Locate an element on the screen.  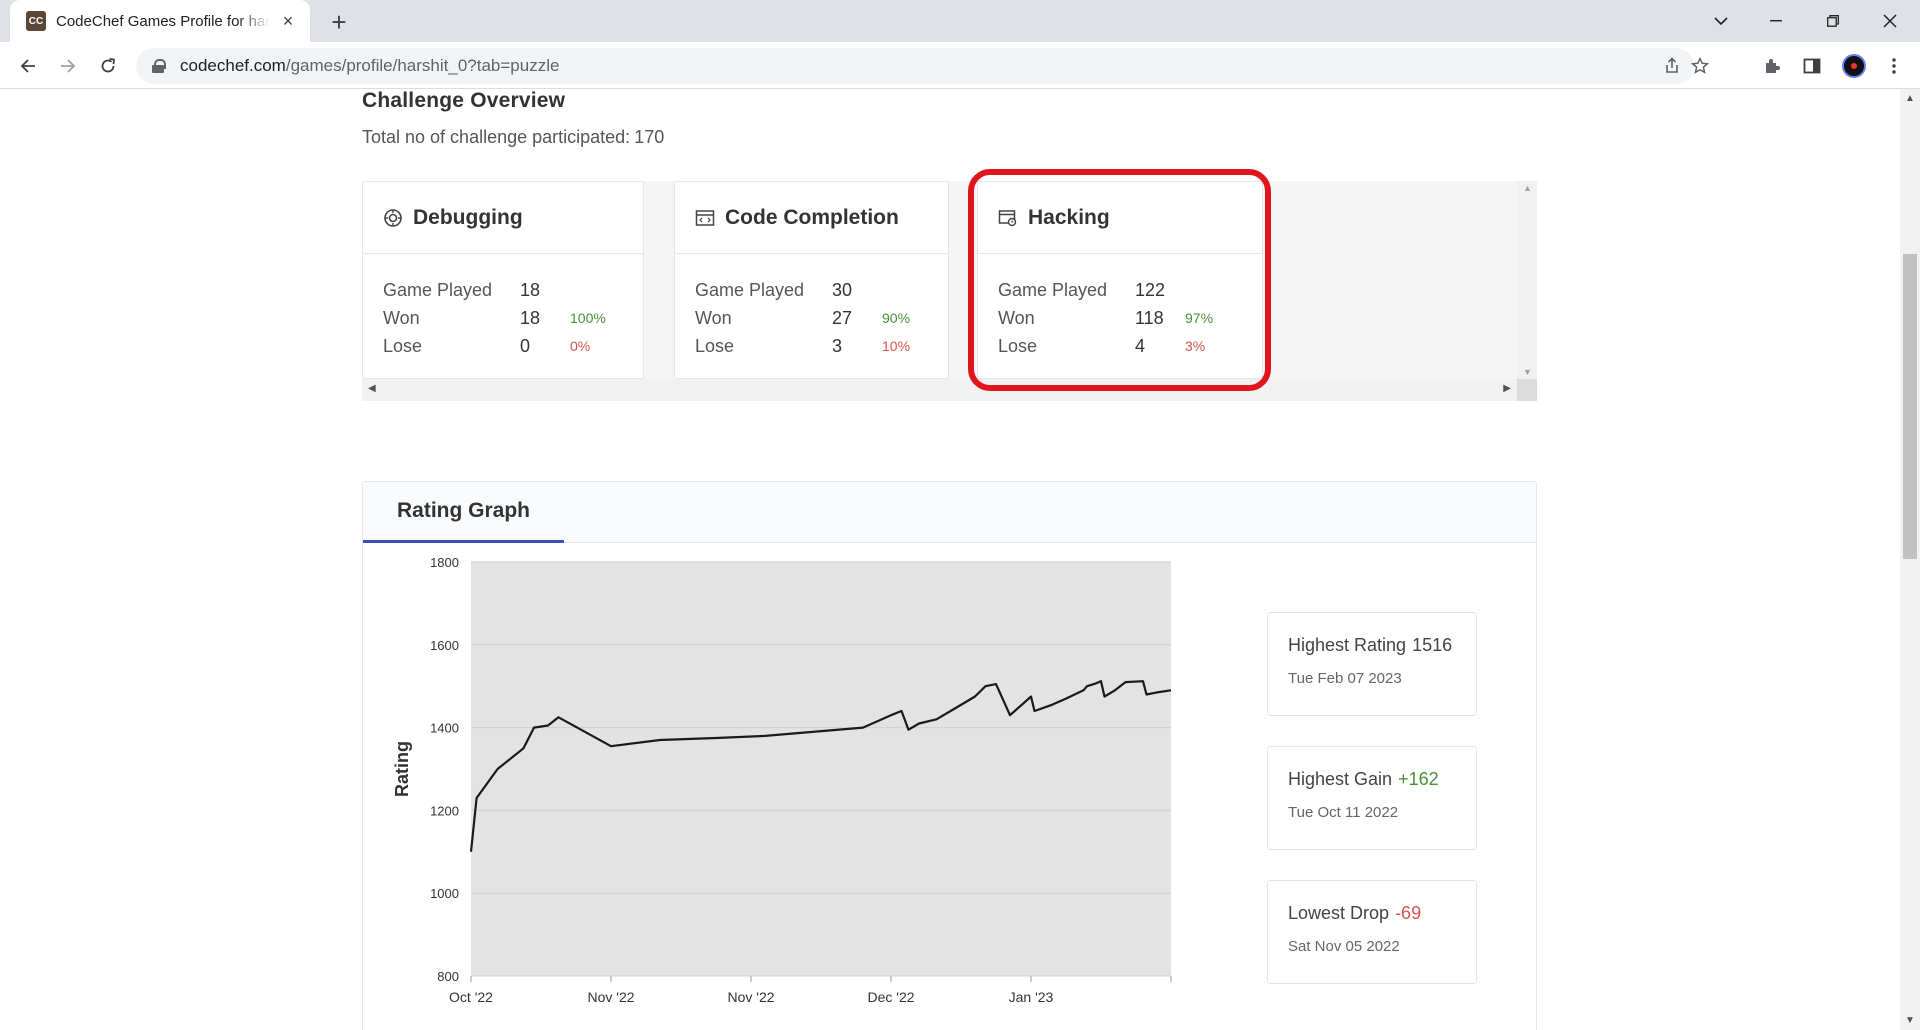
forward-icon is located at coordinates (68, 66).